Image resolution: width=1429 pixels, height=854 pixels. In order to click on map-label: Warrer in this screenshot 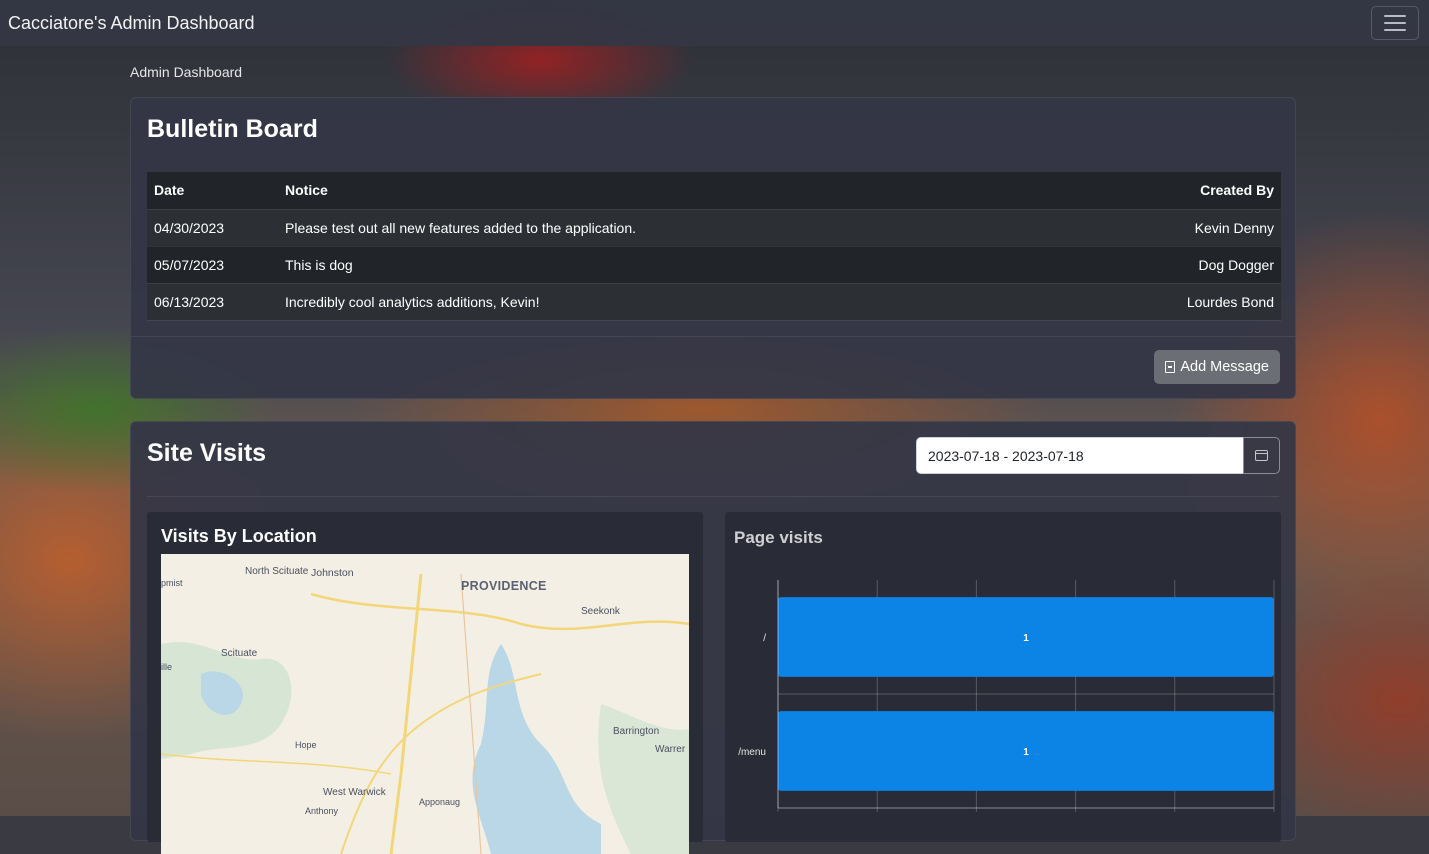, I will do `click(670, 749)`.